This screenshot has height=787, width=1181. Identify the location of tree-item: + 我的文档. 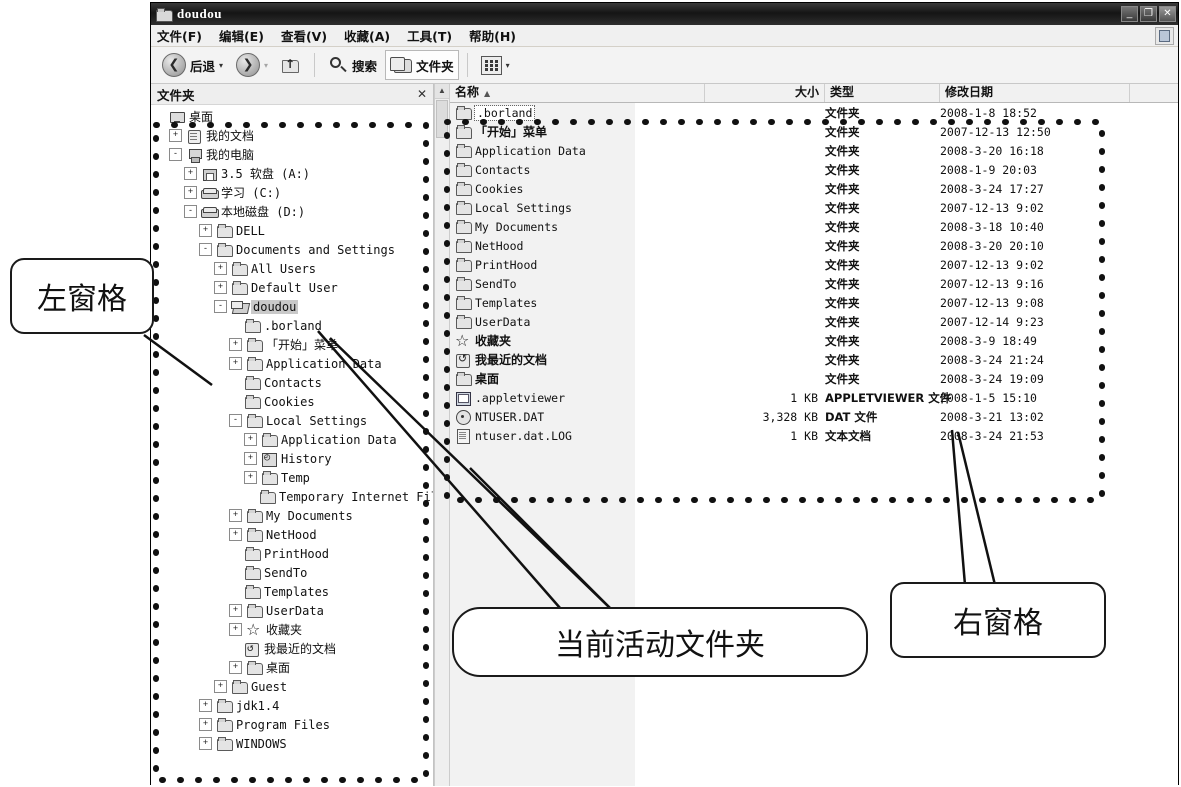
(292, 135).